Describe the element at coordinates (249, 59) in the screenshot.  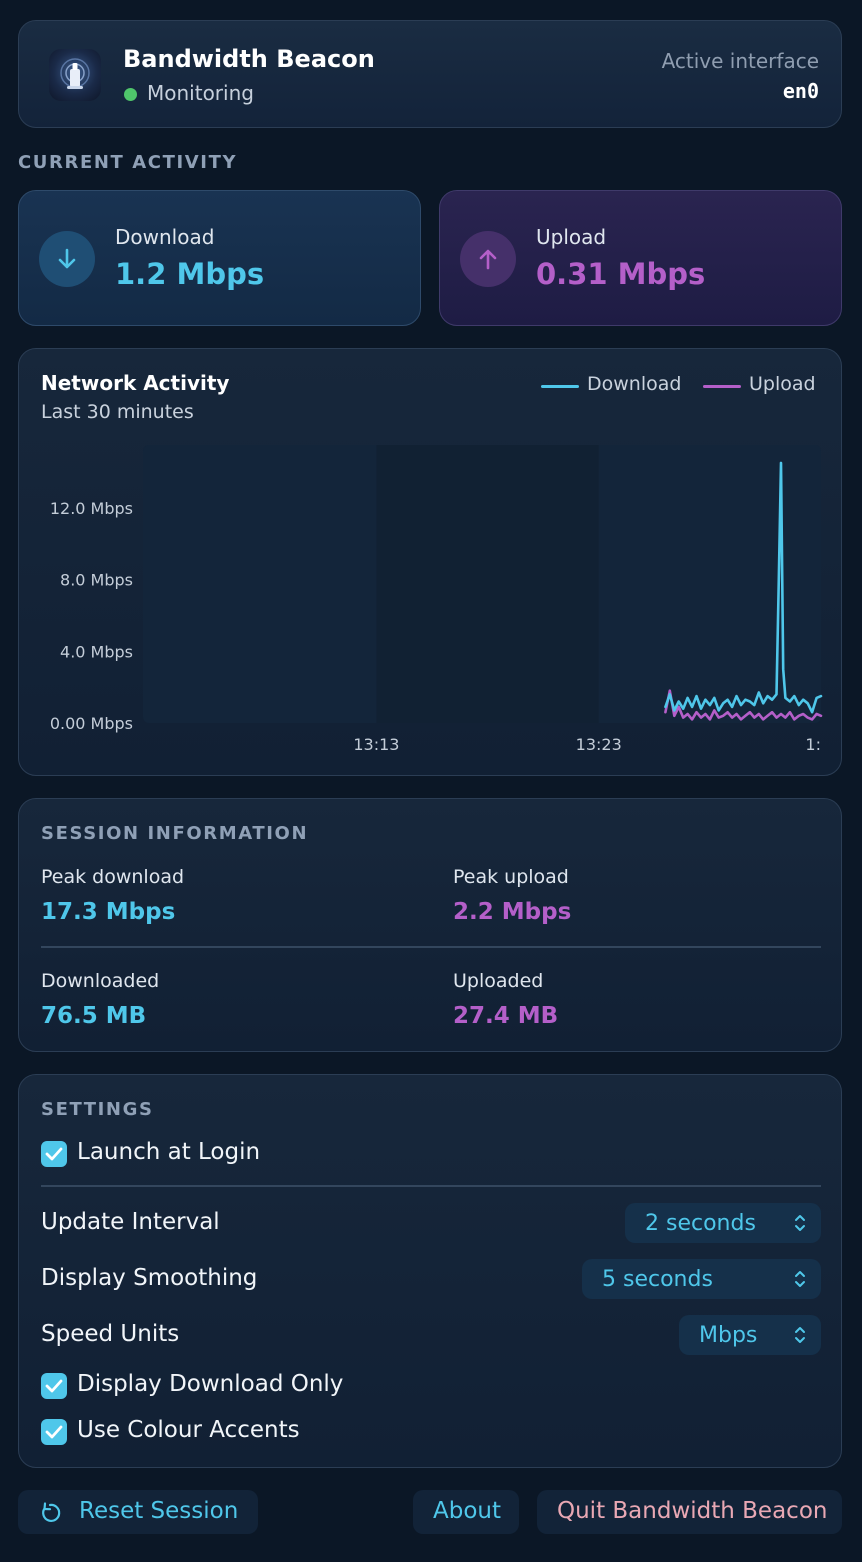
I see `app-title: Bandwidth Beacon` at that location.